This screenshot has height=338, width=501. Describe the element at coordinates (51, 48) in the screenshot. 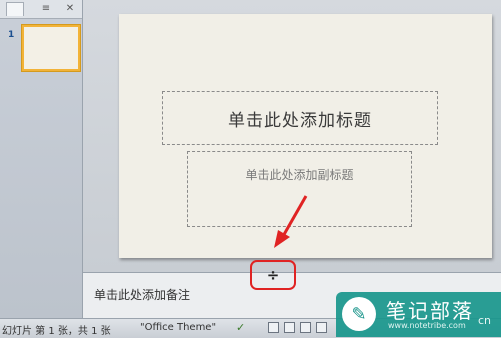

I see `slide-thumbnail` at that location.